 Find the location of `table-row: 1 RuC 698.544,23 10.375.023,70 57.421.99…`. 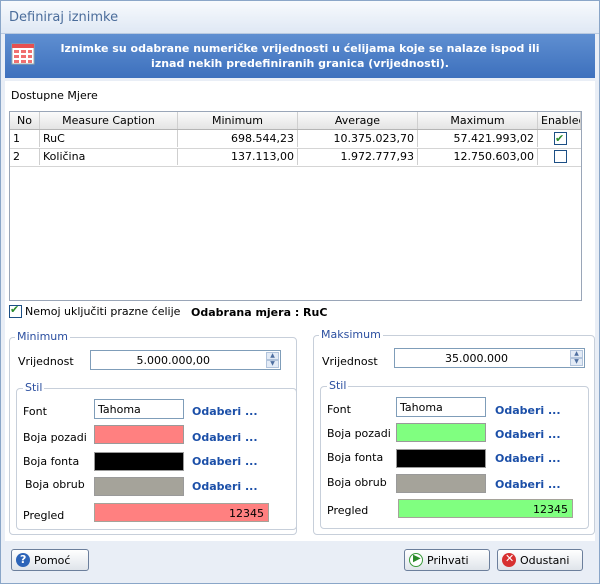

table-row: 1 RuC 698.544,23 10.375.023,70 57.421.99… is located at coordinates (295, 139).